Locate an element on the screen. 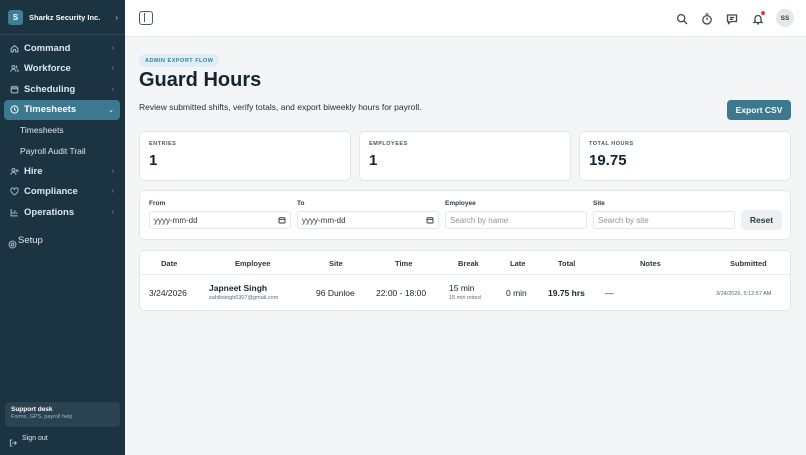 The height and width of the screenshot is (455, 806). col-header-total: Total is located at coordinates (567, 263).